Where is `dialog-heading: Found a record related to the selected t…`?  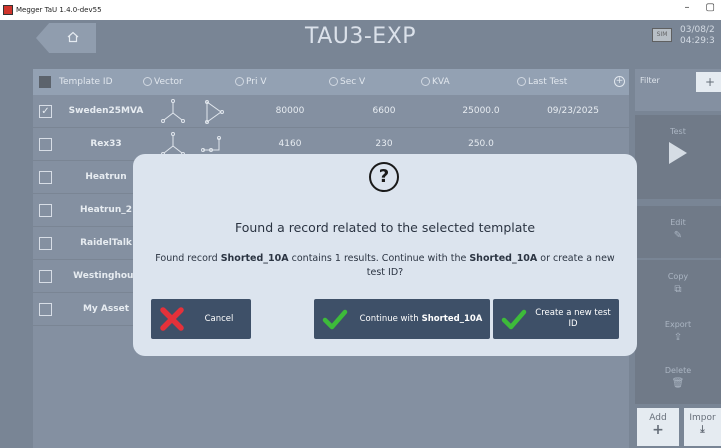
dialog-heading: Found a record related to the selected t… is located at coordinates (385, 227).